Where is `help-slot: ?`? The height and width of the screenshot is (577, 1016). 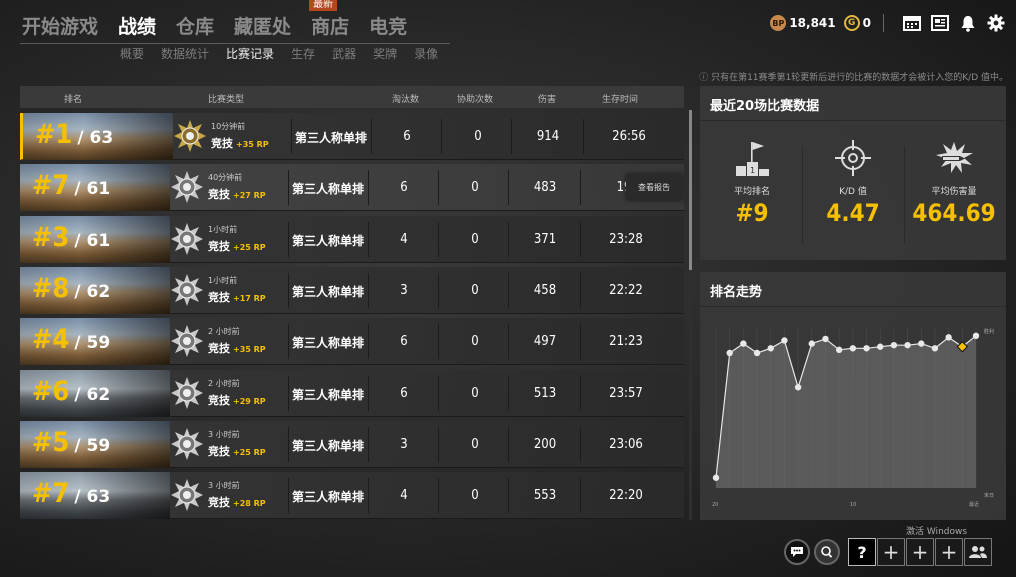
help-slot: ? is located at coordinates (862, 552).